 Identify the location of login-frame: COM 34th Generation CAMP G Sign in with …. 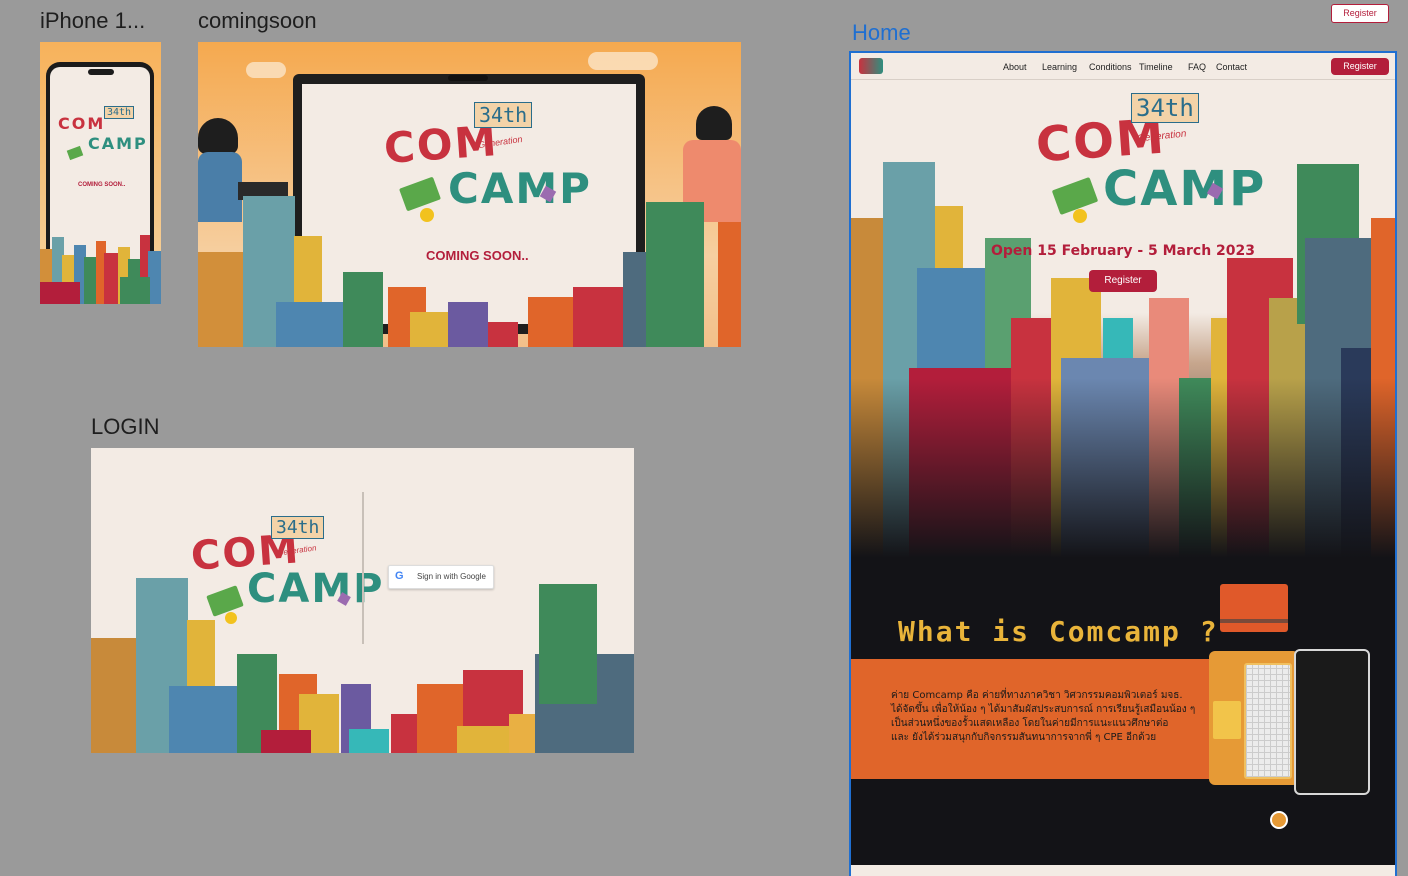
(362, 600).